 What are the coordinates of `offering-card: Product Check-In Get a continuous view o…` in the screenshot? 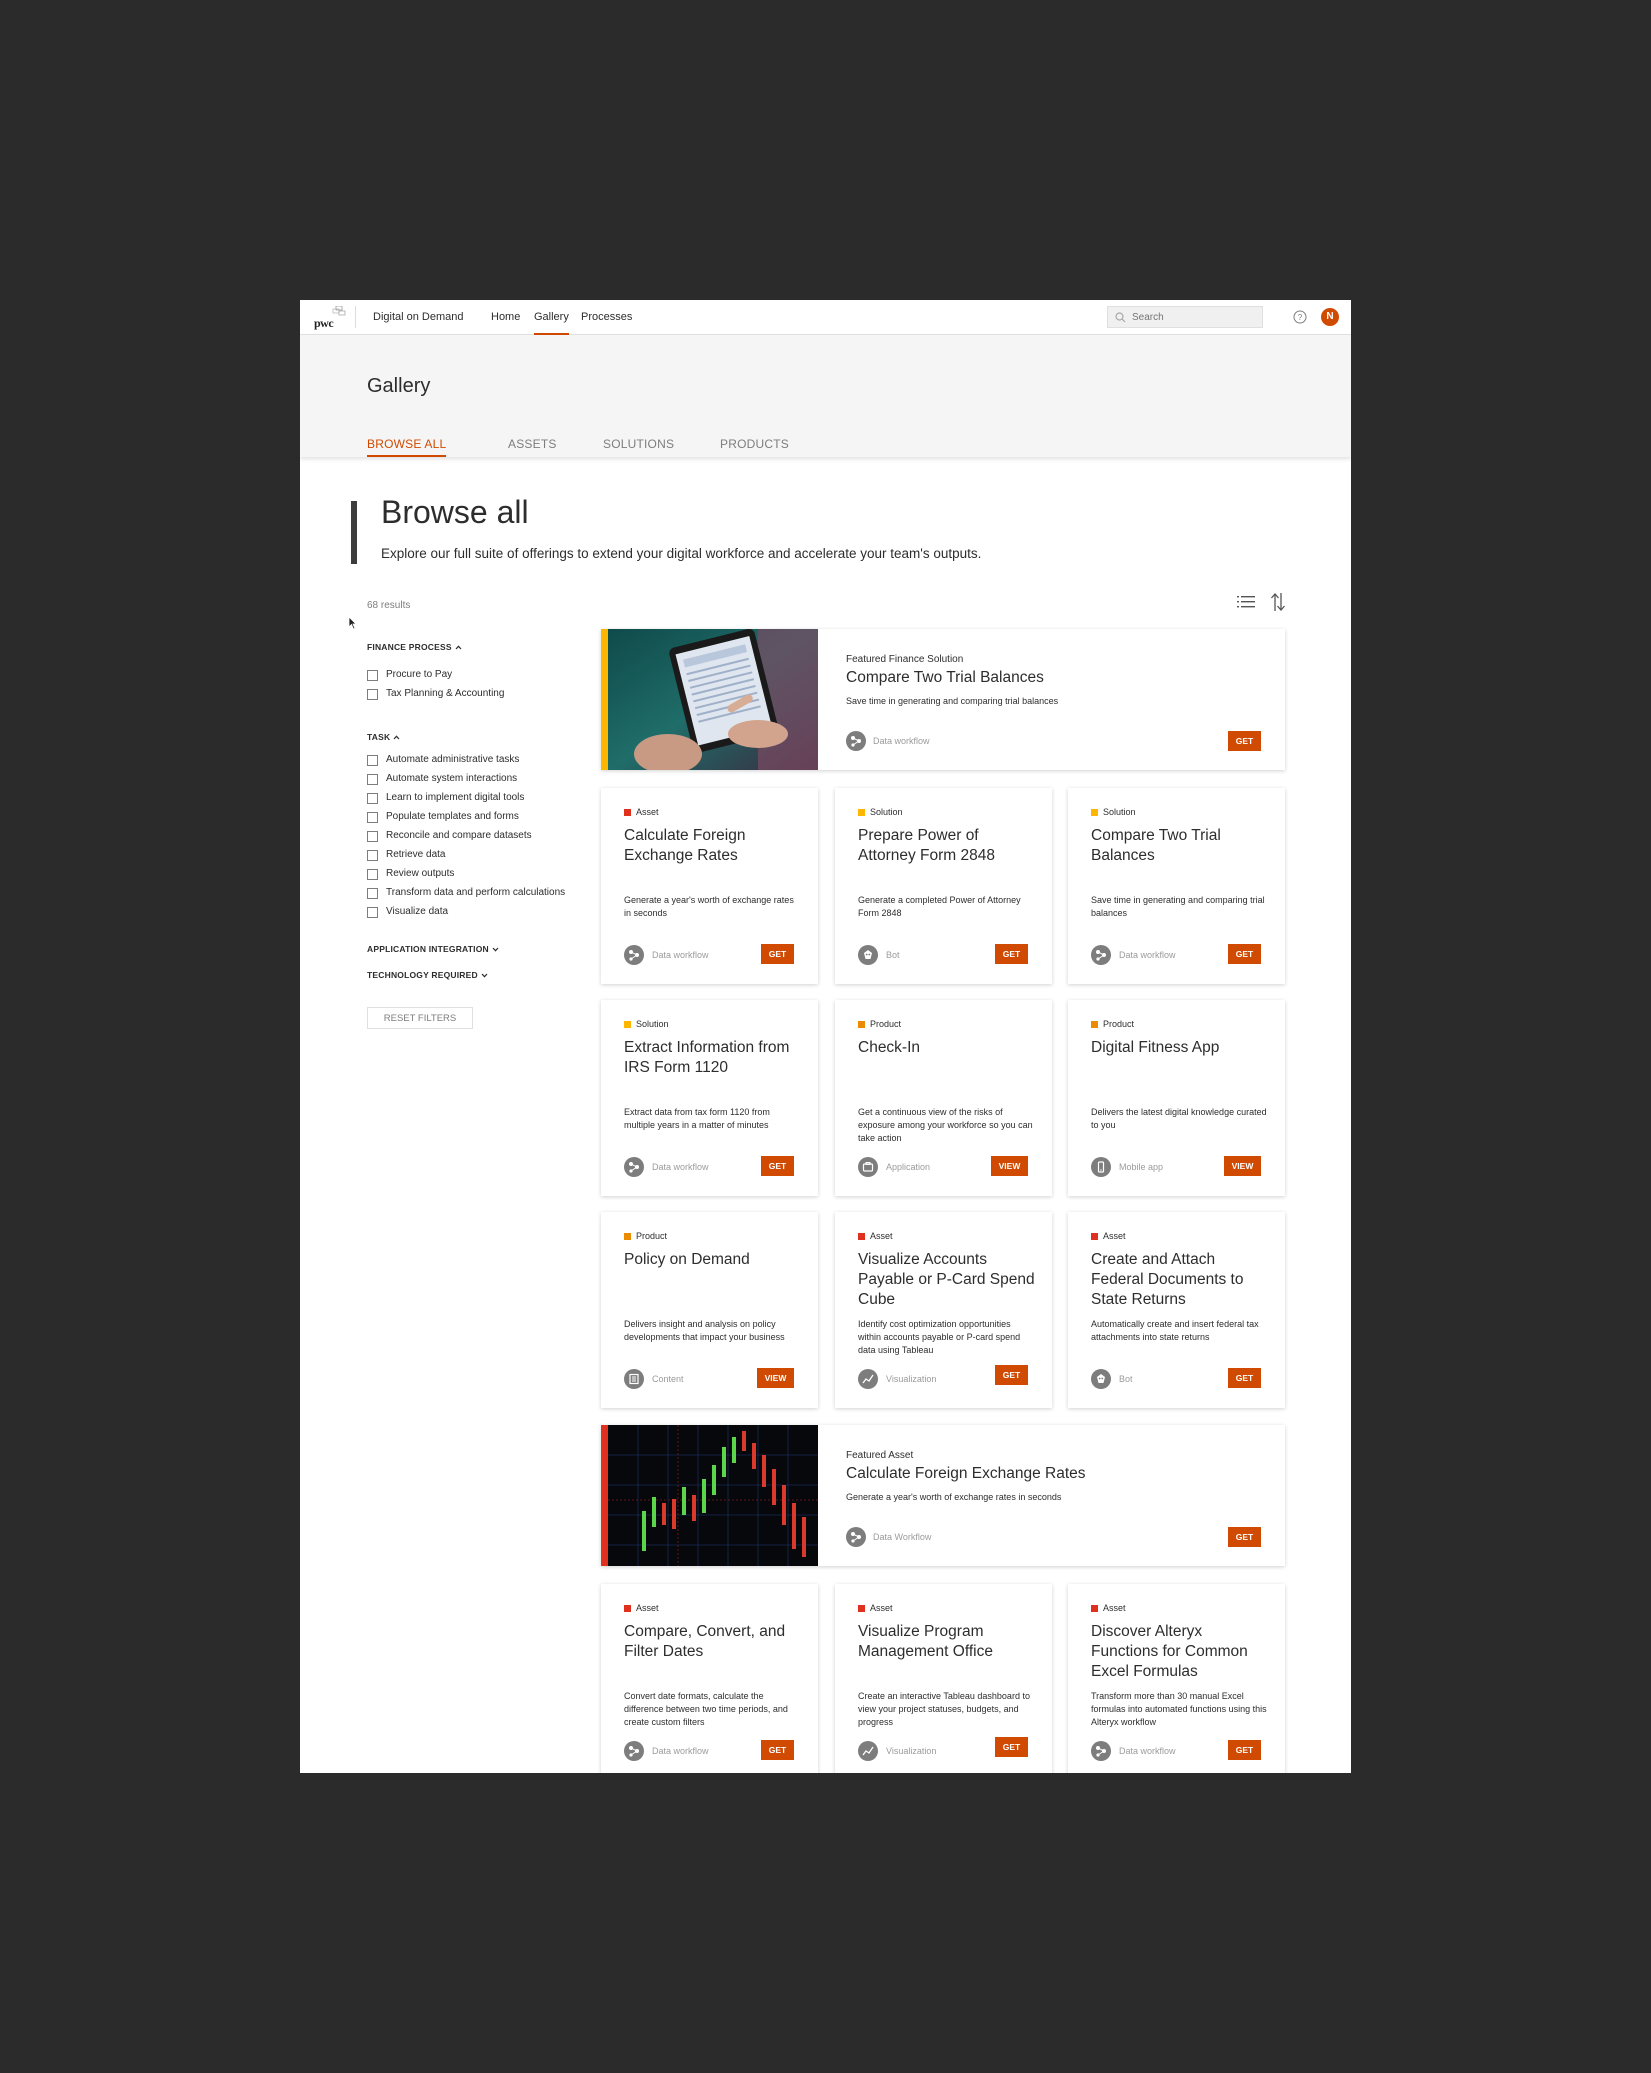 It's located at (943, 1098).